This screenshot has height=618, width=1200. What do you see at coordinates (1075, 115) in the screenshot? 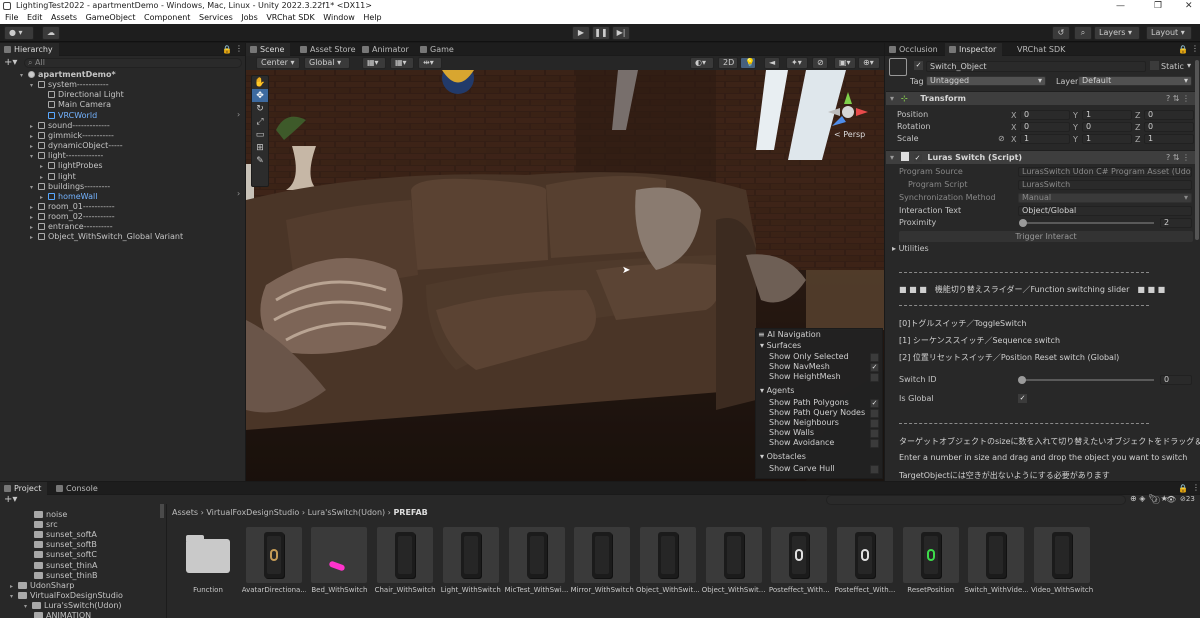
I see `axis-label-y: Y` at bounding box center [1075, 115].